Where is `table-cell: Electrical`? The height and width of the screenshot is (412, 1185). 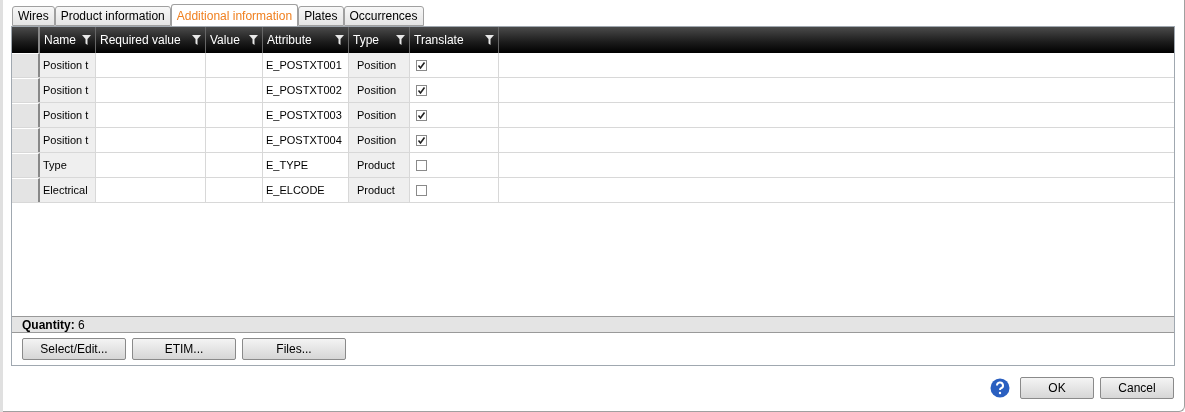
table-cell: Electrical is located at coordinates (68, 190).